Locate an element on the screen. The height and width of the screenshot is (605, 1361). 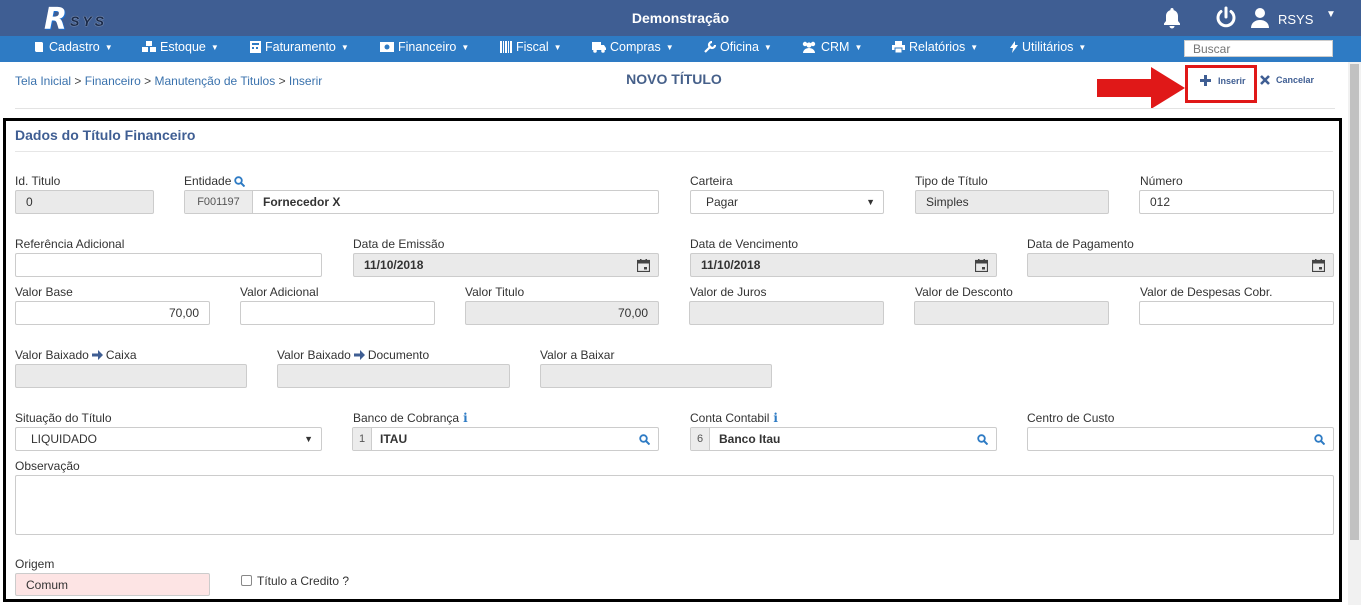
origem-field: Comum is located at coordinates (112, 584).